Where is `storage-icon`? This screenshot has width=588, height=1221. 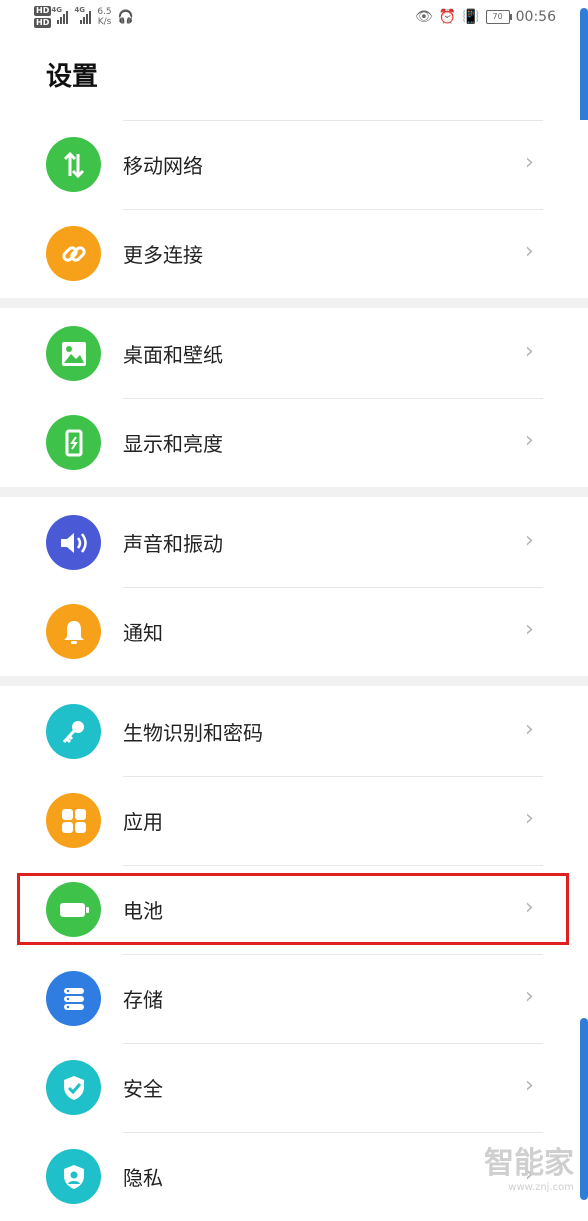 storage-icon is located at coordinates (73, 998).